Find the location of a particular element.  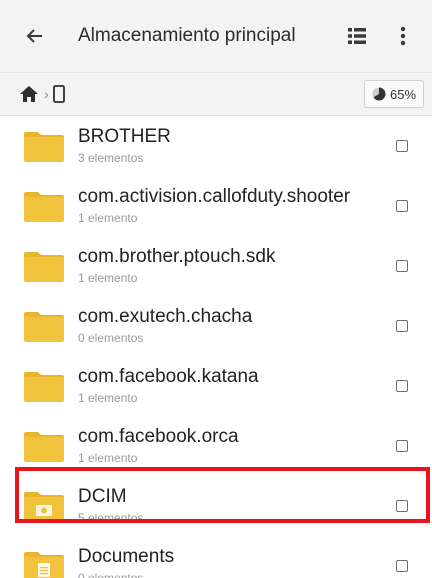

list-item-5: com.facebook.orca 1 elemento is located at coordinates (216, 446).